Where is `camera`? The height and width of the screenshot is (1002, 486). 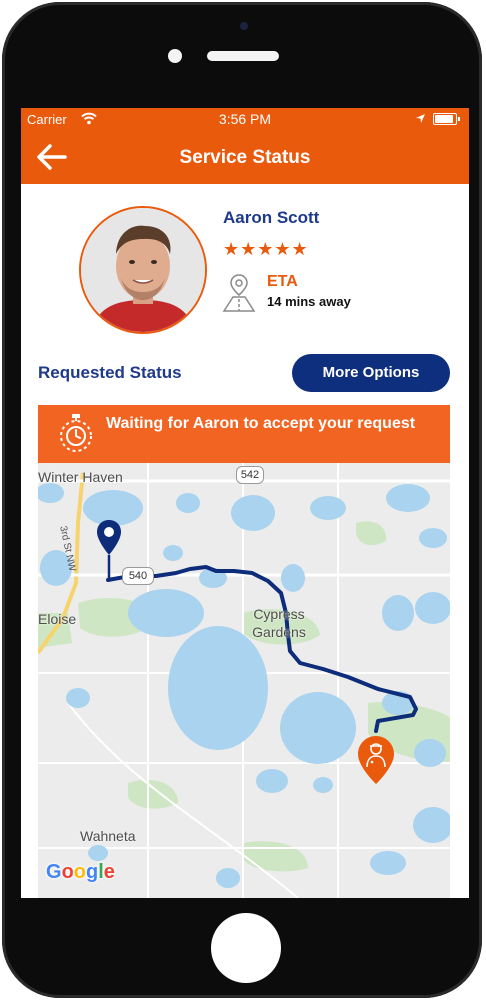 camera is located at coordinates (244, 26).